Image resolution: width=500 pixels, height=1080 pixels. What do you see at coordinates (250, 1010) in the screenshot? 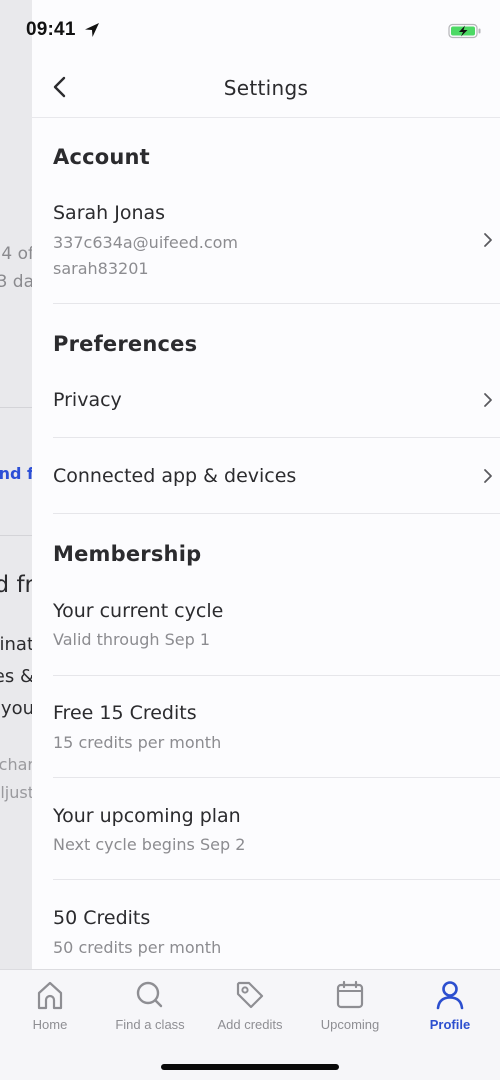
I see `tab-add-credits: Add credits` at bounding box center [250, 1010].